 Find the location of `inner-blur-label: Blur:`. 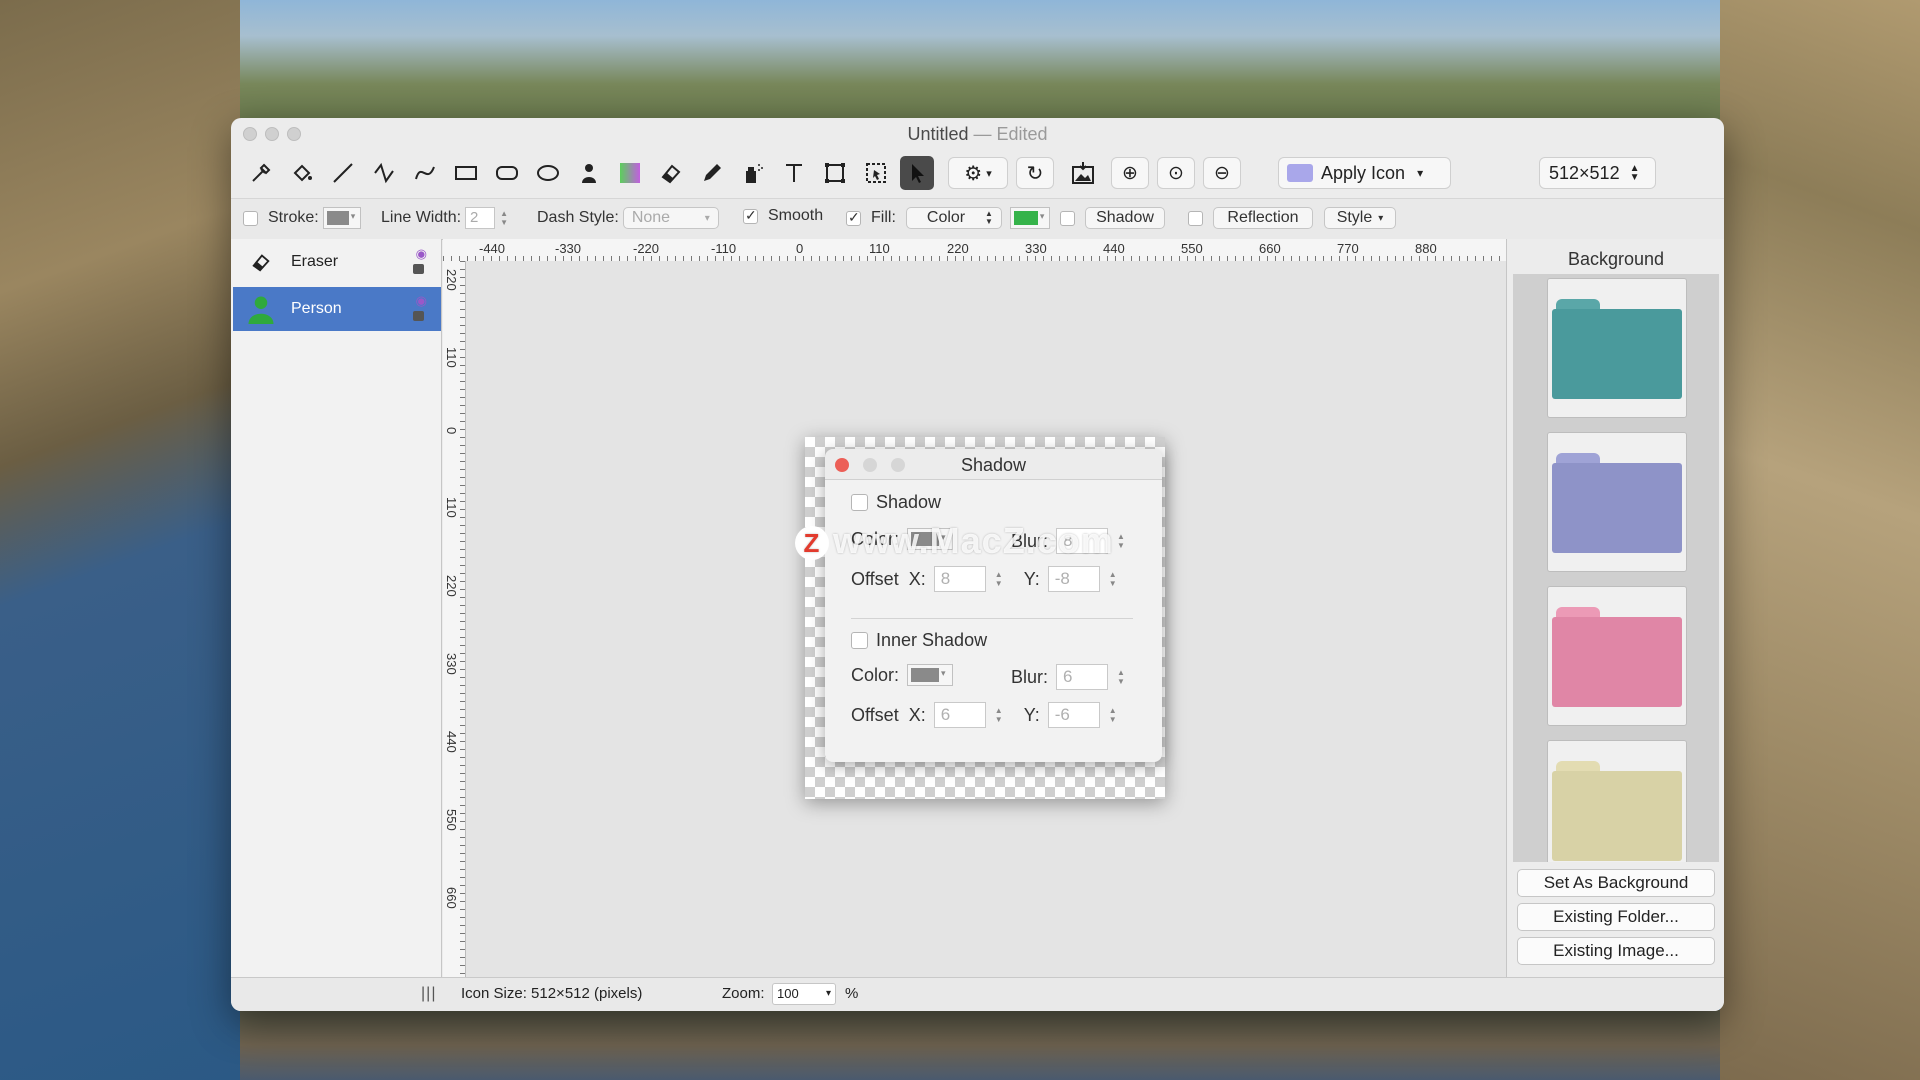

inner-blur-label: Blur: is located at coordinates (1030, 676).